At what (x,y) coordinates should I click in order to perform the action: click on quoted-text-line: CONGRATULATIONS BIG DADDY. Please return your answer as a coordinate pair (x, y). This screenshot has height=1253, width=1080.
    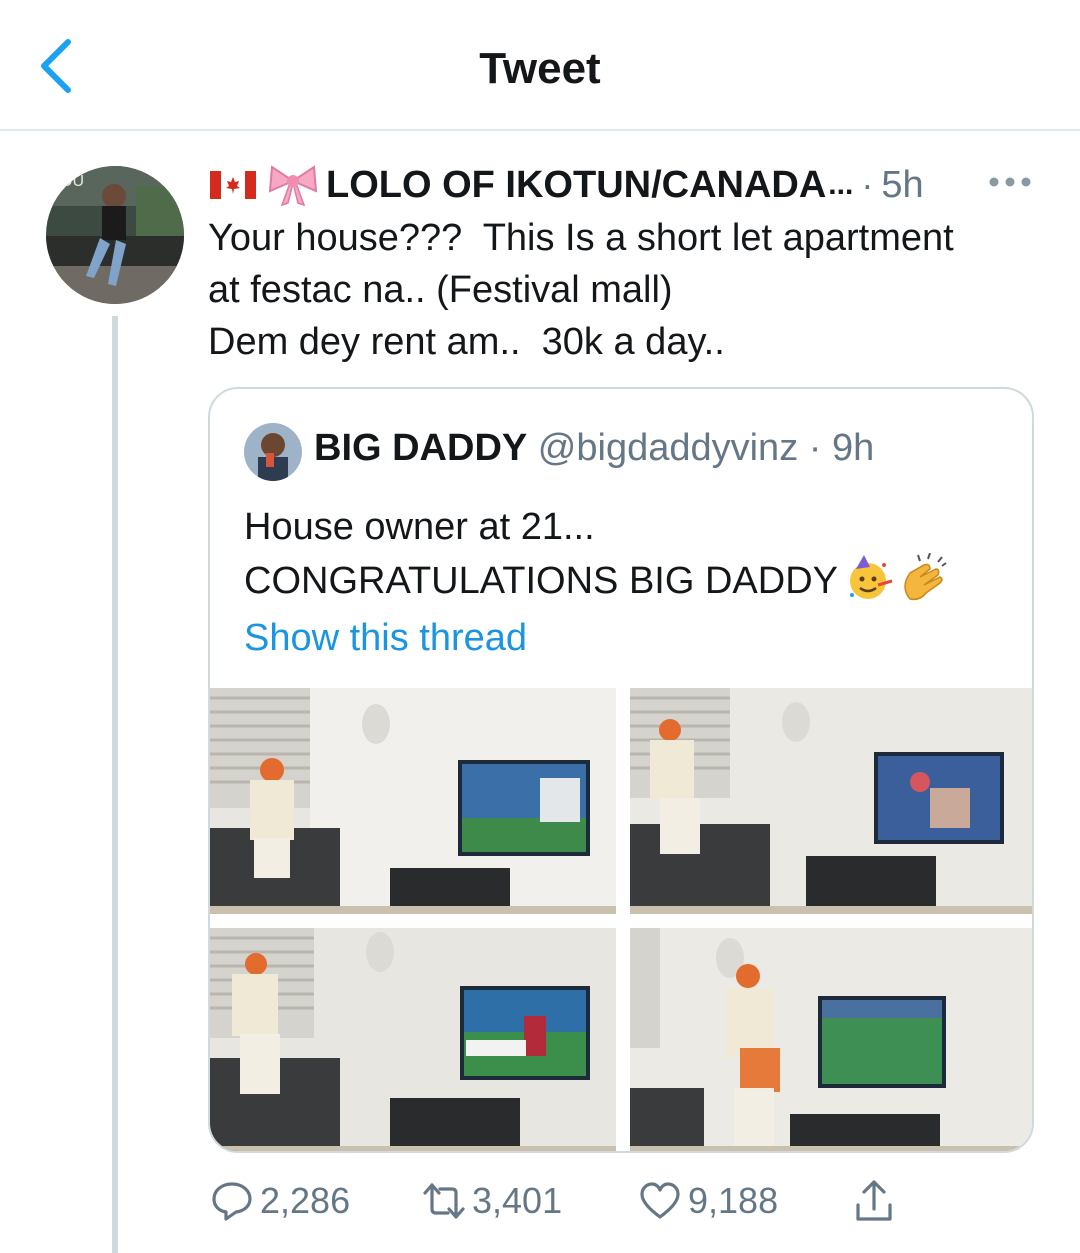
    Looking at the image, I should click on (598, 580).